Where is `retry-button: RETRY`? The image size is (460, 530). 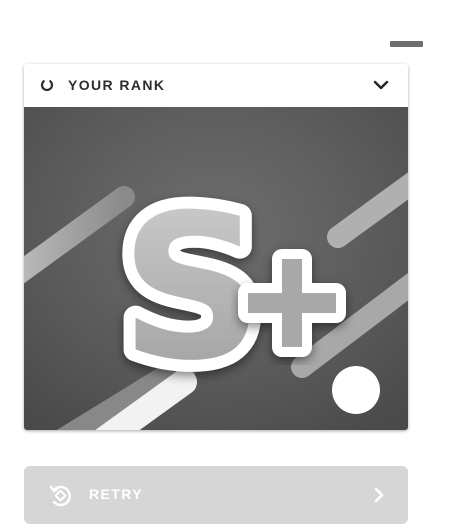
retry-button: RETRY is located at coordinates (216, 495).